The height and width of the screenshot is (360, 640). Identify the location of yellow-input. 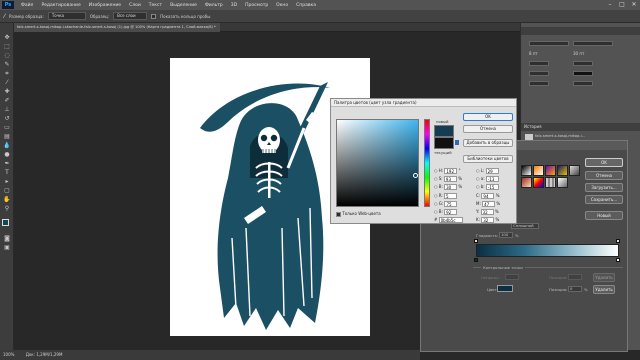
(487, 212).